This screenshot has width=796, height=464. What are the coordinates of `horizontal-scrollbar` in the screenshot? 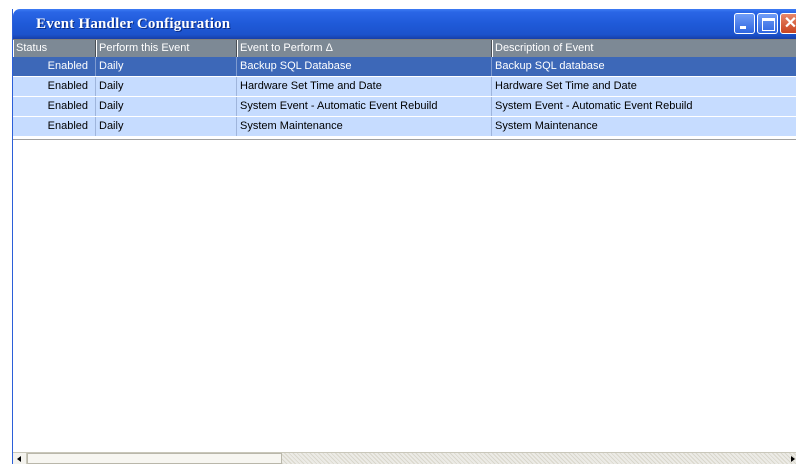 It's located at (404, 458).